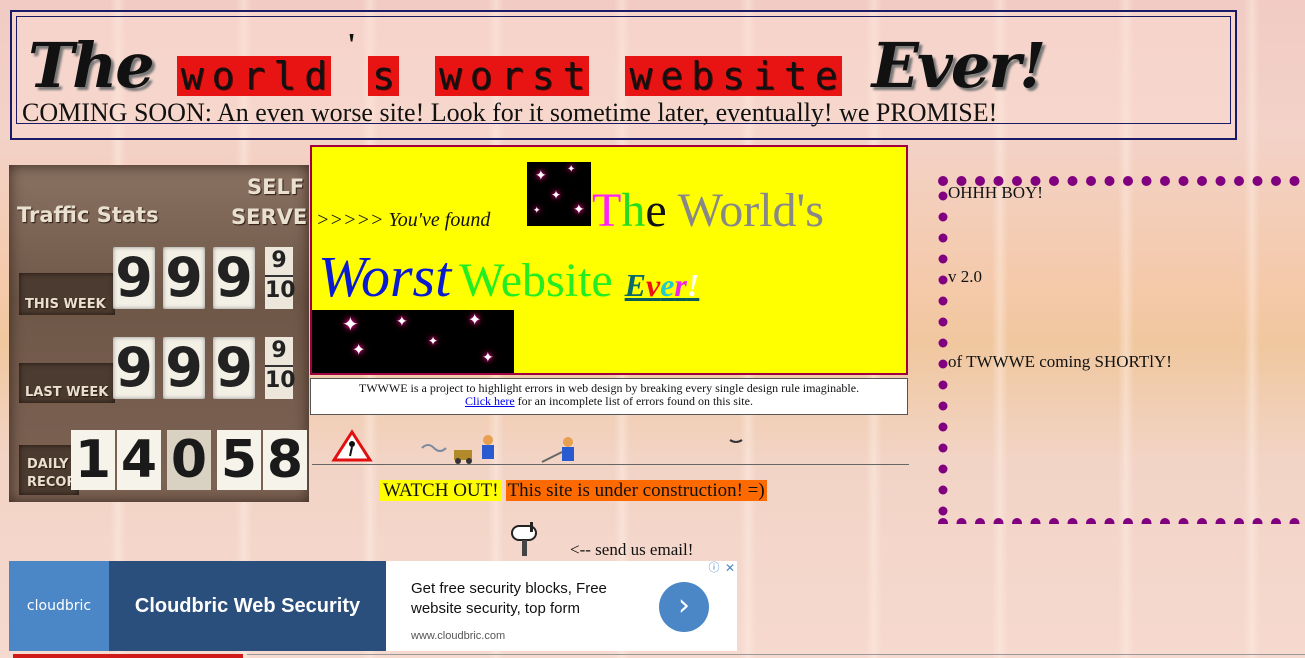  I want to click on title-letter: b, so click(703, 76).